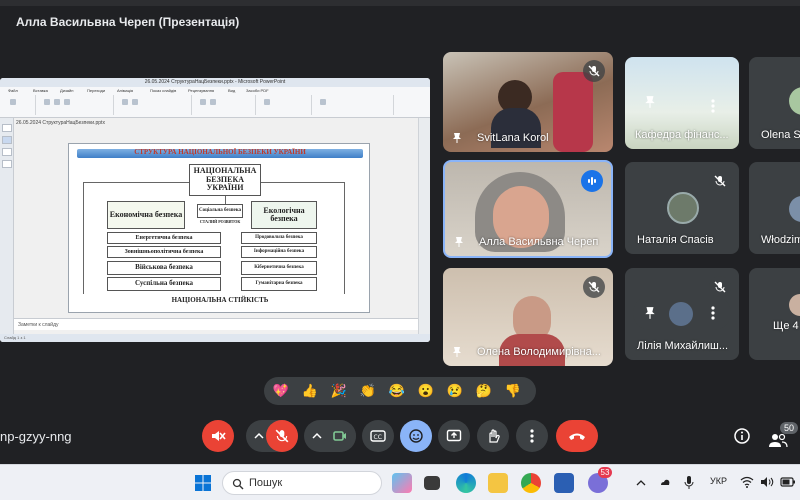  Describe the element at coordinates (675, 240) in the screenshot. I see `participant-name: Наталія Спасів` at that location.